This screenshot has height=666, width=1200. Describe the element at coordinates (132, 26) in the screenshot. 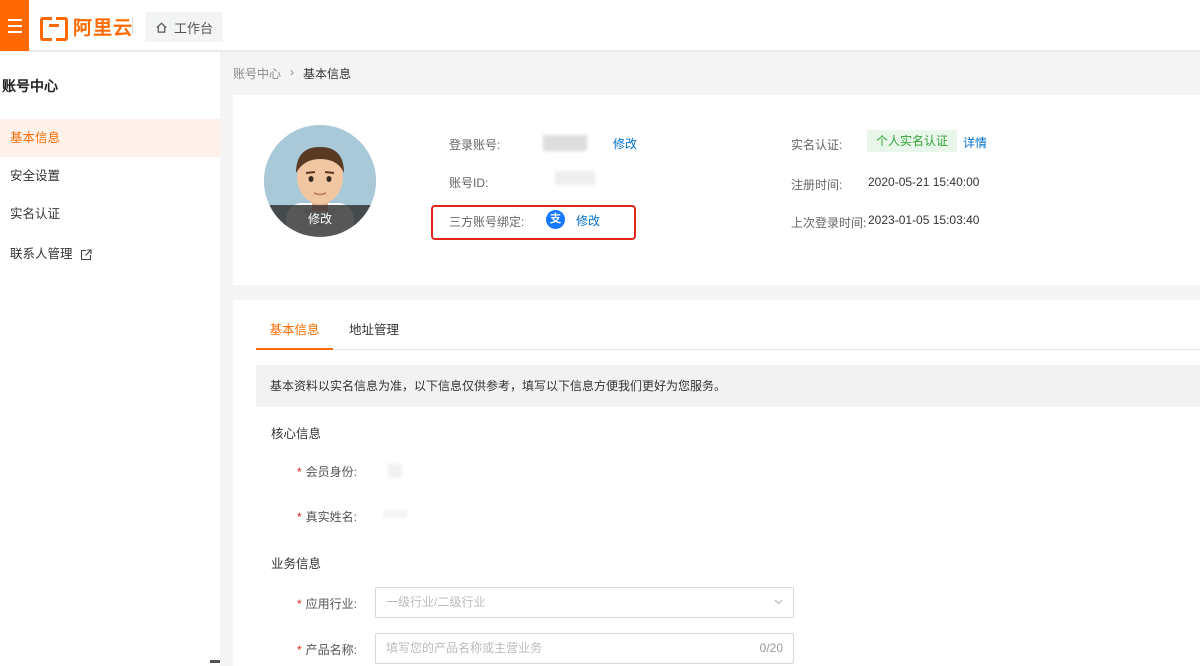

I see `divider` at that location.